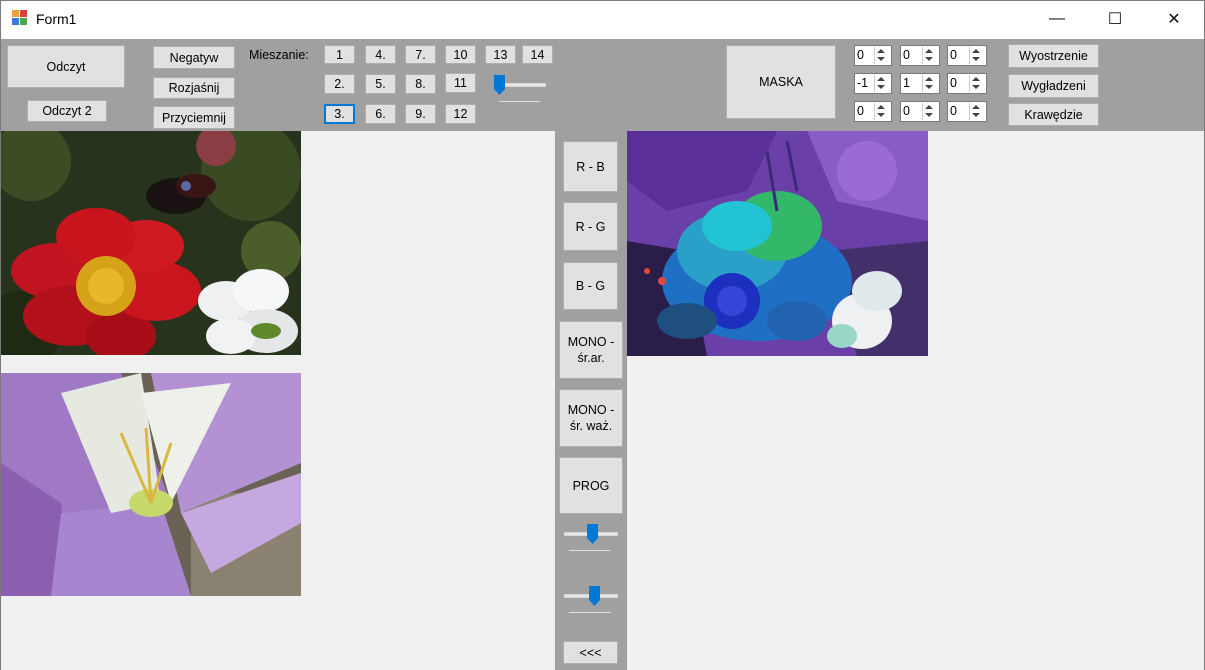  What do you see at coordinates (590, 286) in the screenshot?
I see `bg-button: B - G` at bounding box center [590, 286].